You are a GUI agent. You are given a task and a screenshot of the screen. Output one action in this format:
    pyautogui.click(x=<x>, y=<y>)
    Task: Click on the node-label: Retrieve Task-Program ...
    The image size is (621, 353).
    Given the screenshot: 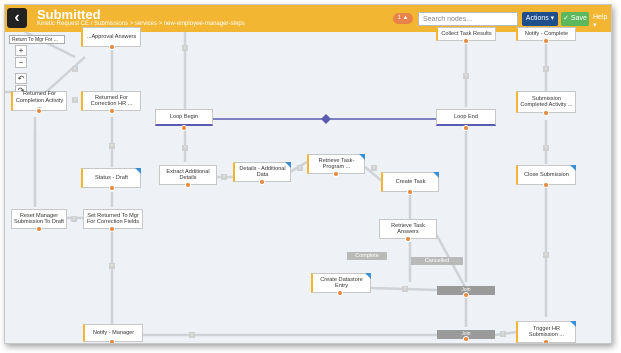 What is the action you would take?
    pyautogui.click(x=336, y=164)
    